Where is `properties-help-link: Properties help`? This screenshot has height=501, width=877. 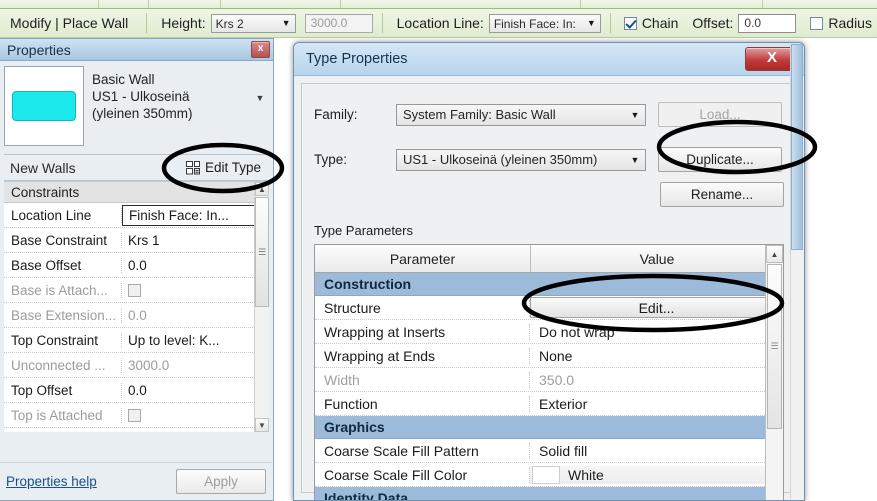 properties-help-link: Properties help is located at coordinates (91, 481).